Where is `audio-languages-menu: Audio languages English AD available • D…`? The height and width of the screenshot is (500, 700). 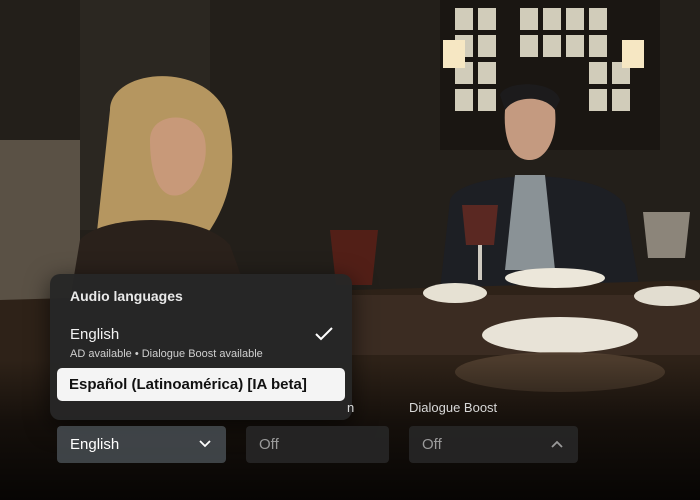
audio-languages-menu: Audio languages English AD available • D… is located at coordinates (201, 347).